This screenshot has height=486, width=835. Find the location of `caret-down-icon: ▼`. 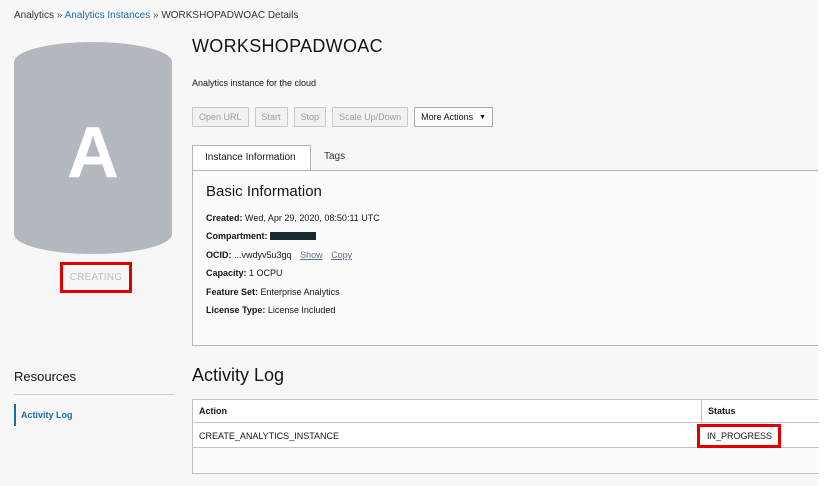

caret-down-icon: ▼ is located at coordinates (483, 117).